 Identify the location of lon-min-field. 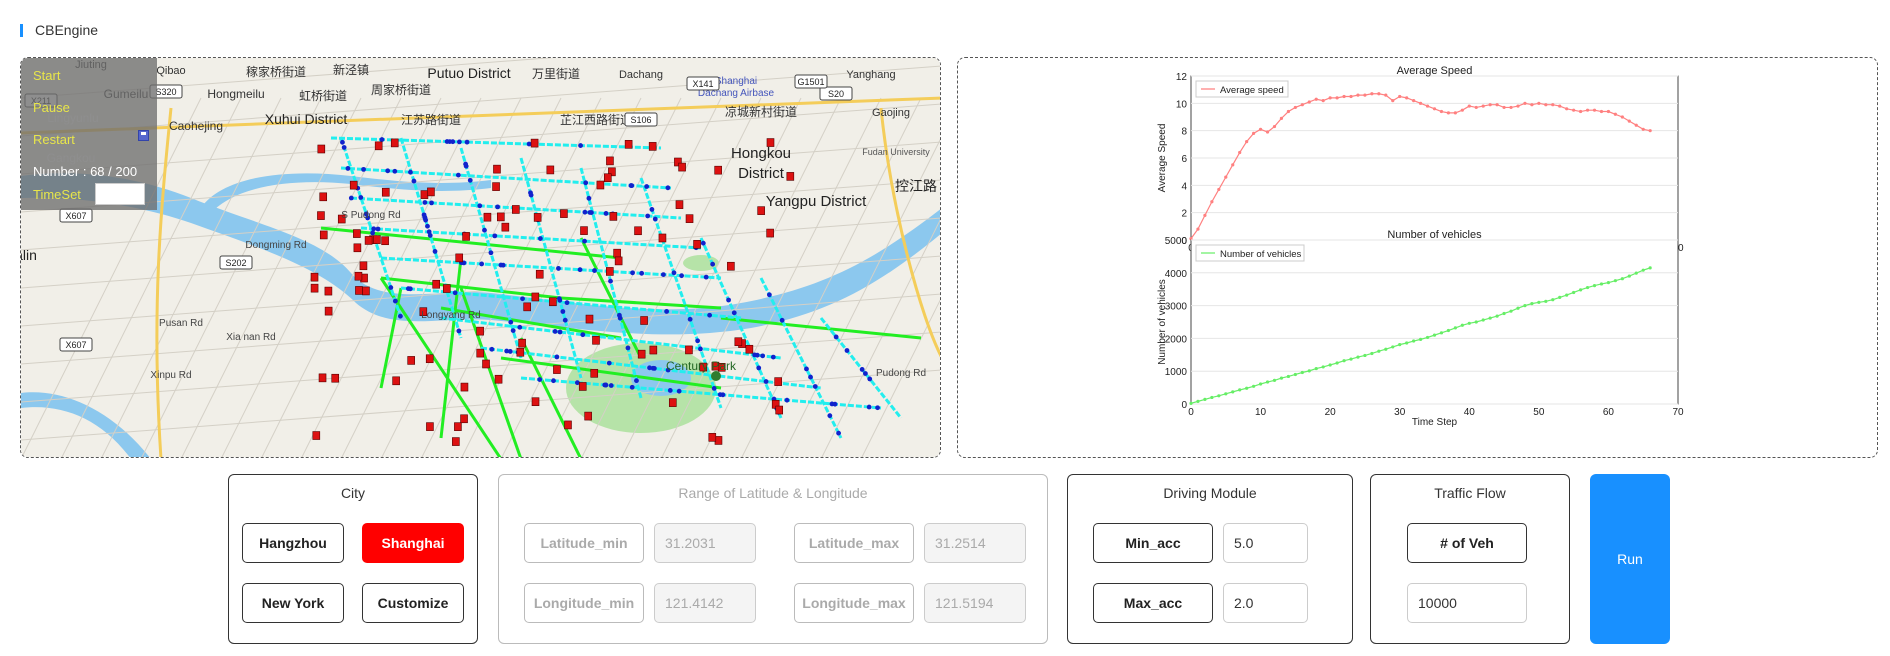
(705, 603).